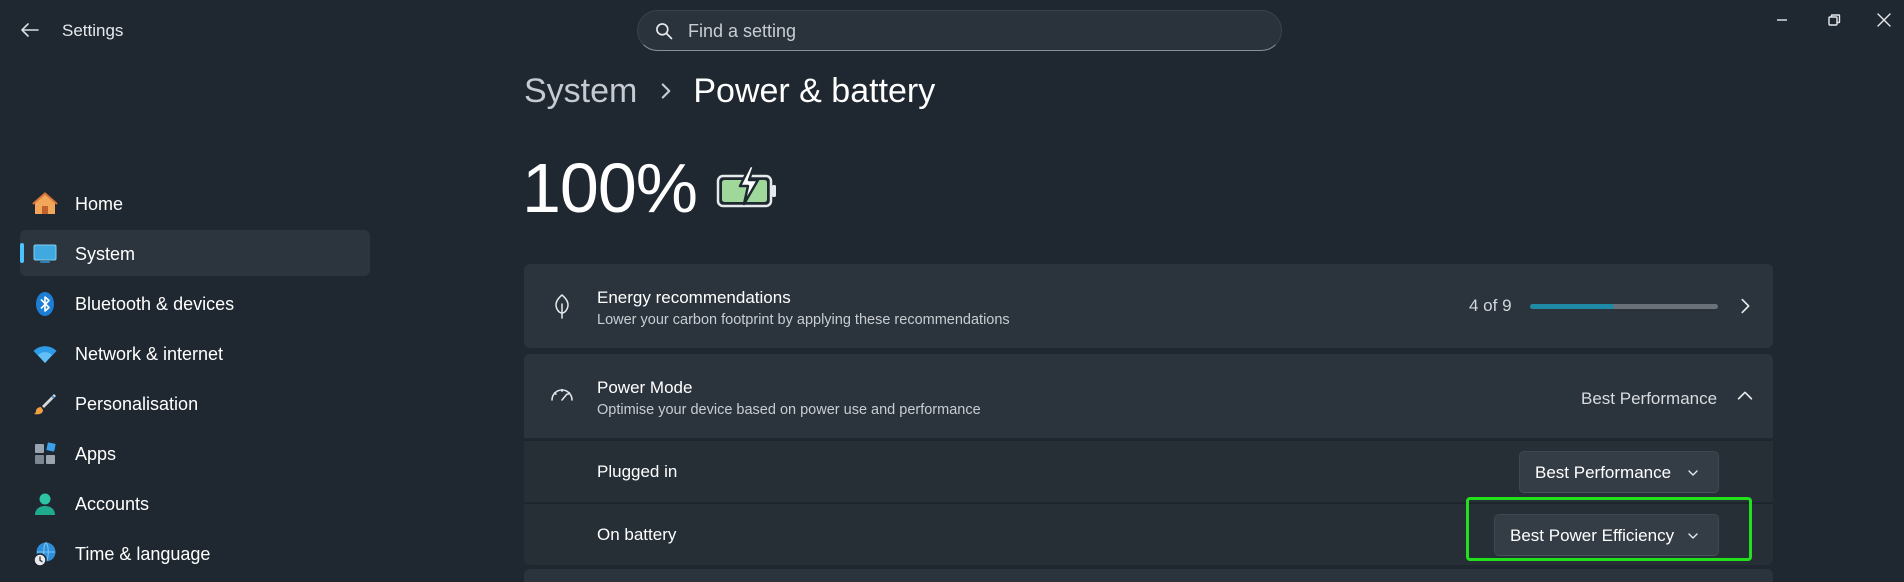  I want to click on energy-progress-count: 4 of 9, so click(1490, 305).